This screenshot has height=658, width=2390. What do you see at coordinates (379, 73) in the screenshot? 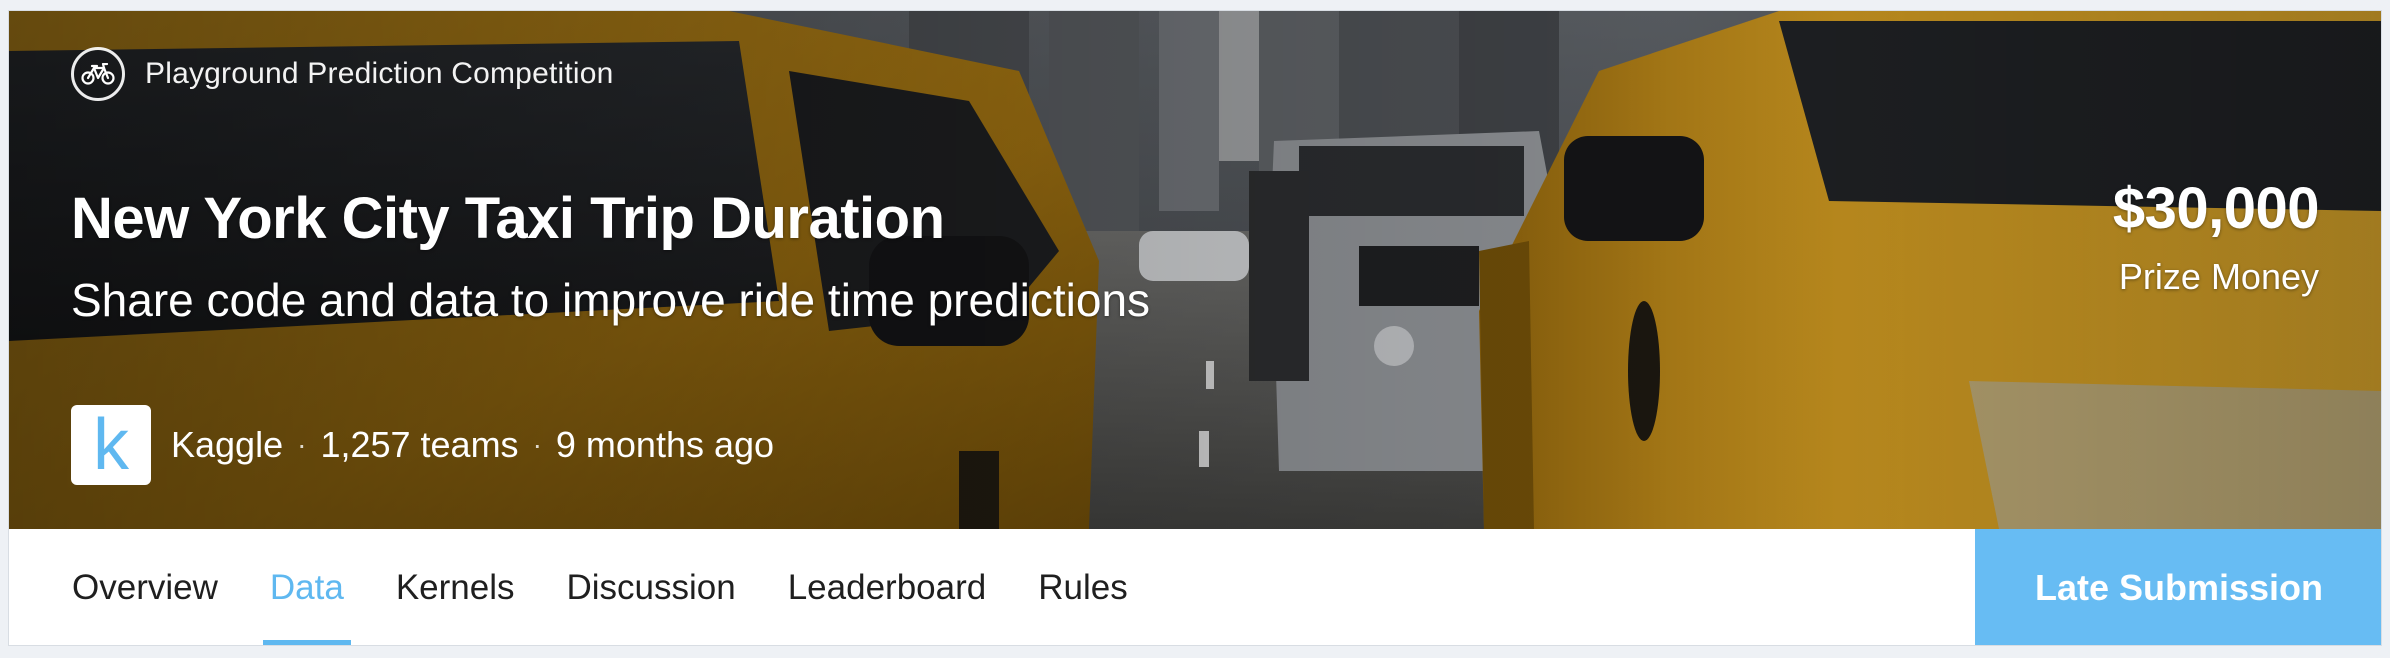
I see `competition-type-label: Playground Prediction Competition` at bounding box center [379, 73].